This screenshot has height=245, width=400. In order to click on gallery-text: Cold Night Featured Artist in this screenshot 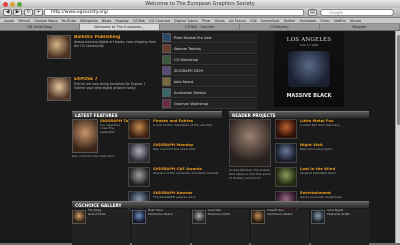, I will do `click(338, 227)`.